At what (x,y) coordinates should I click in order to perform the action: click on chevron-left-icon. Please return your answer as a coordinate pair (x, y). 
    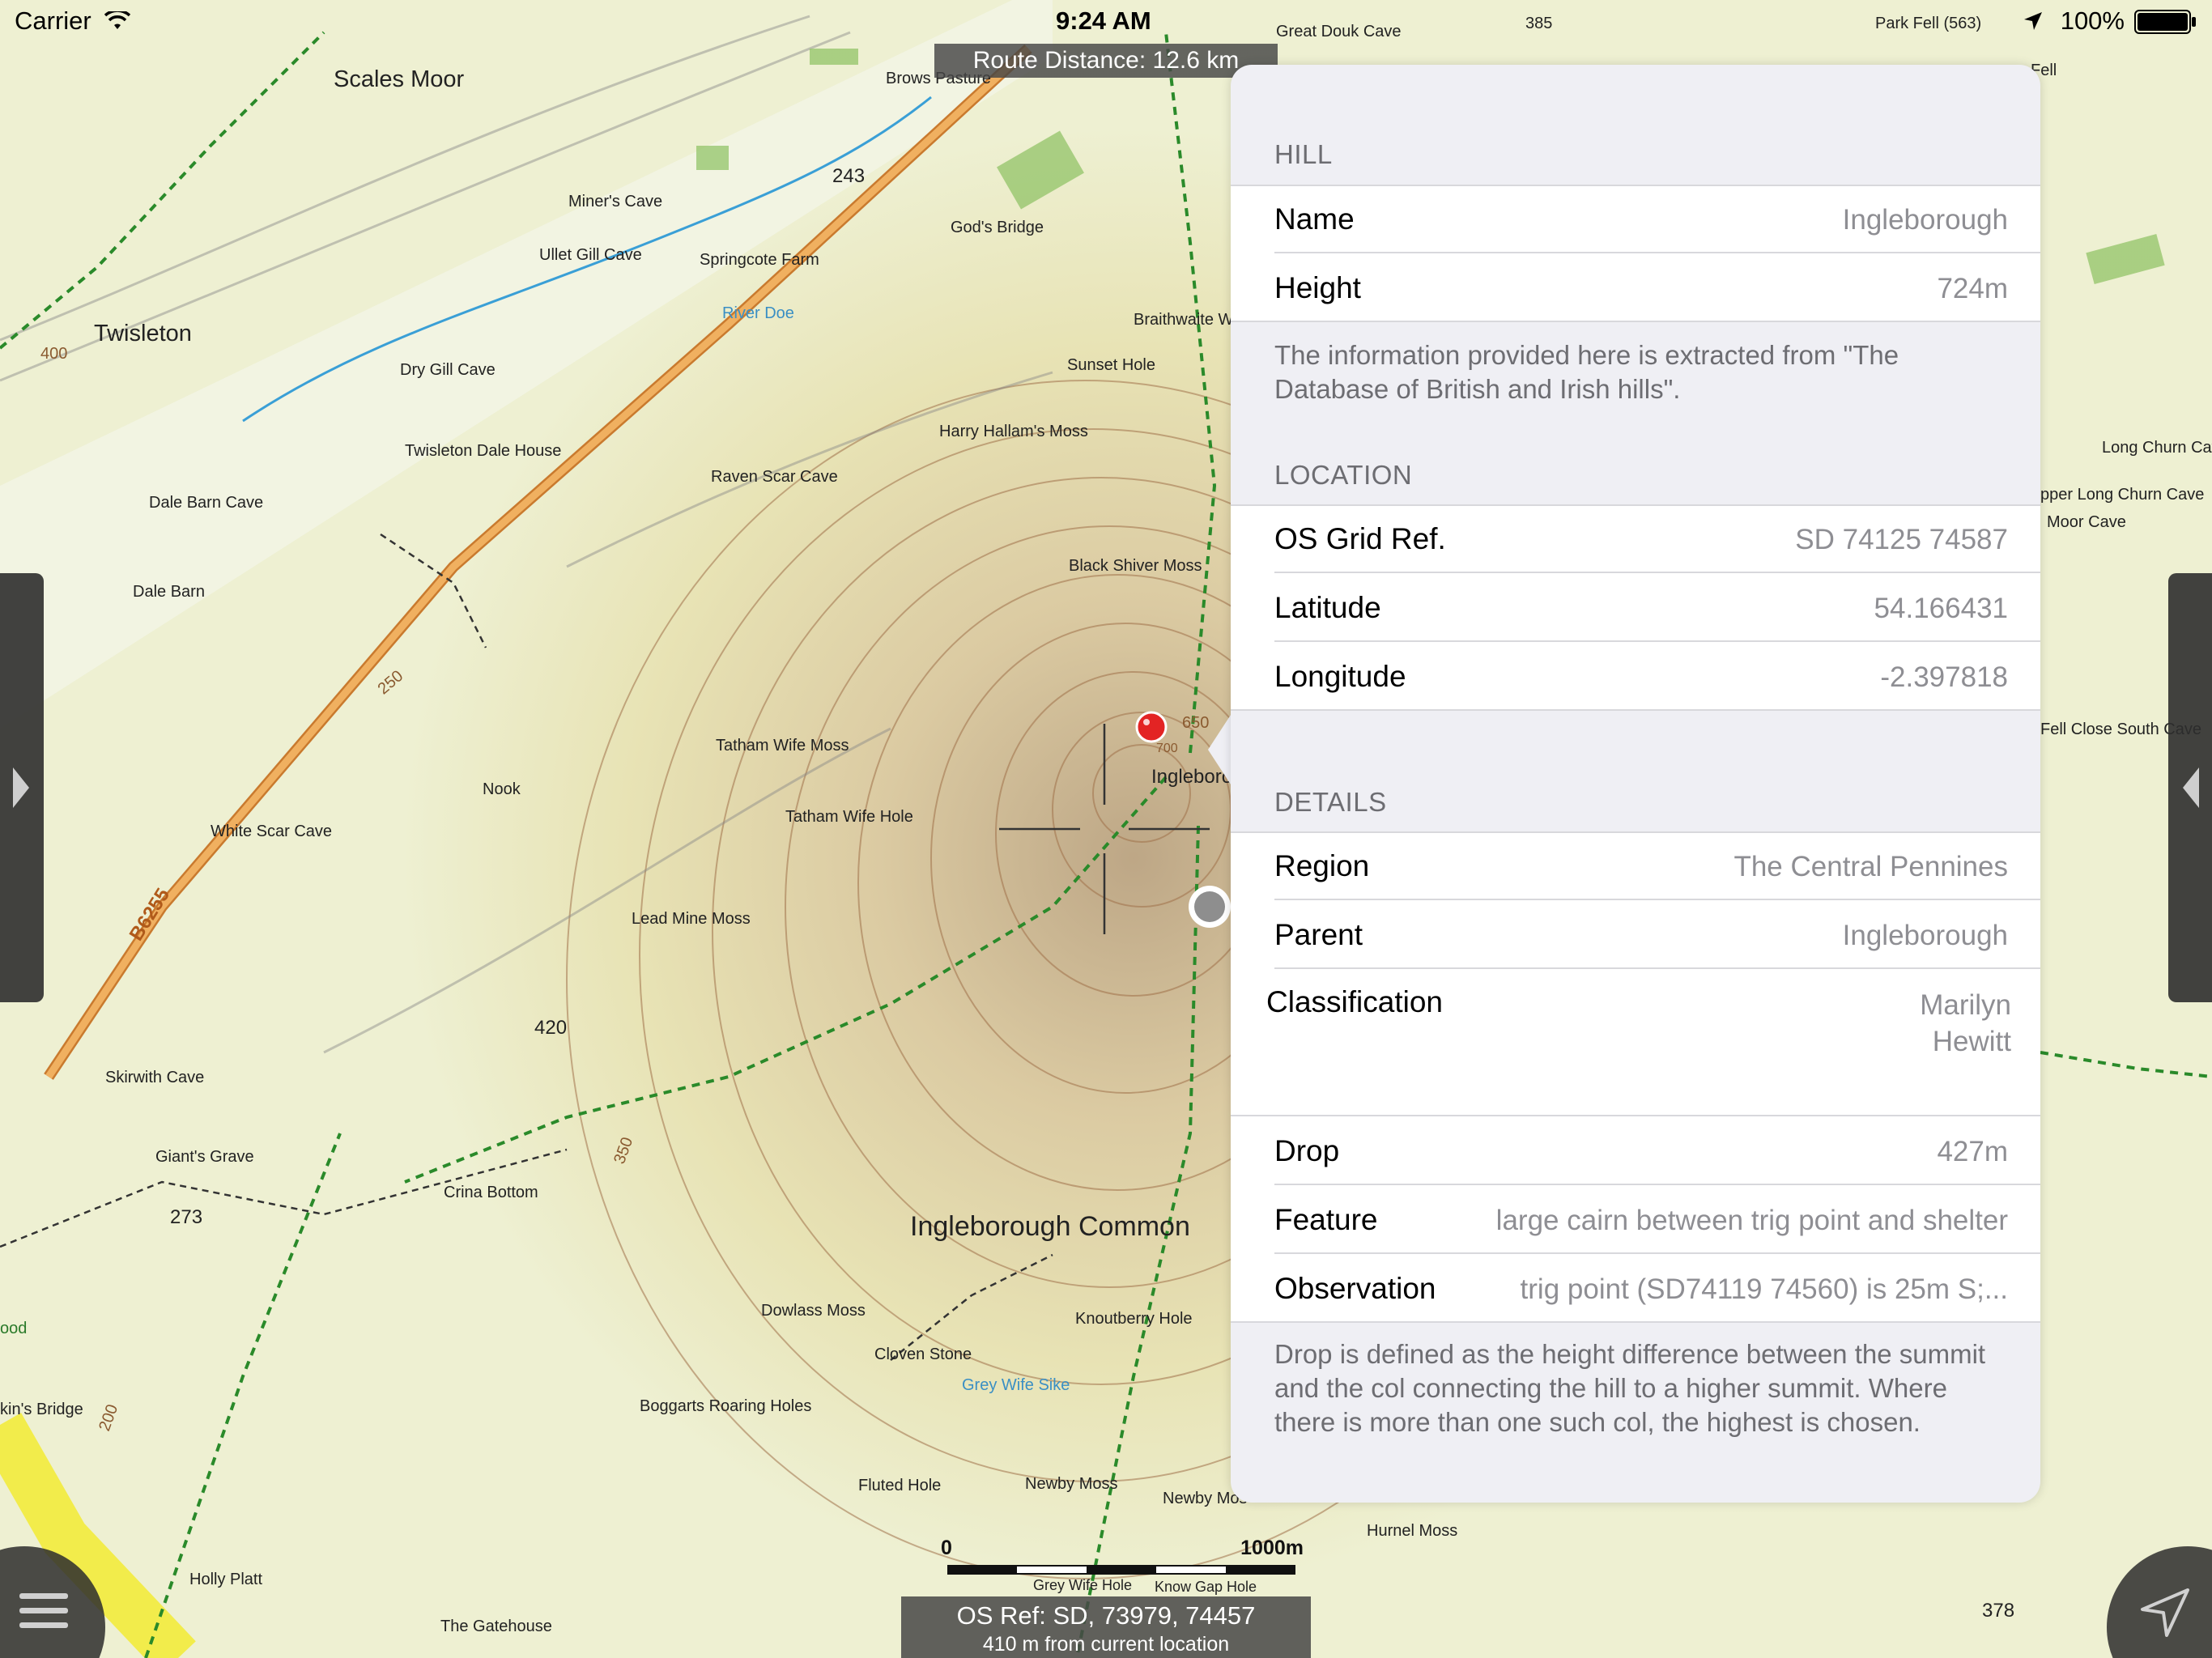
    Looking at the image, I should click on (2191, 787).